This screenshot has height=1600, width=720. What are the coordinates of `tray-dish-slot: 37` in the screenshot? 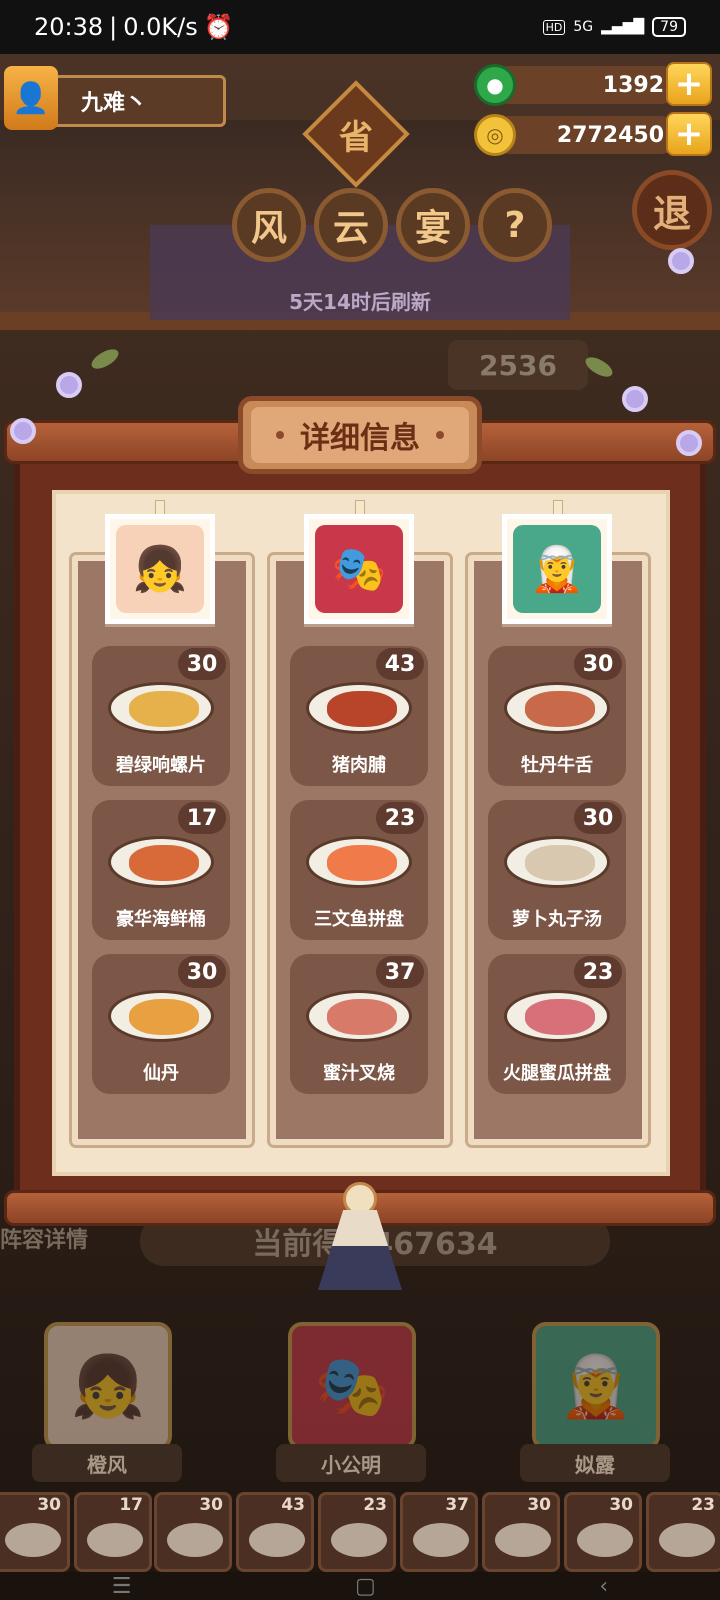 It's located at (439, 1532).